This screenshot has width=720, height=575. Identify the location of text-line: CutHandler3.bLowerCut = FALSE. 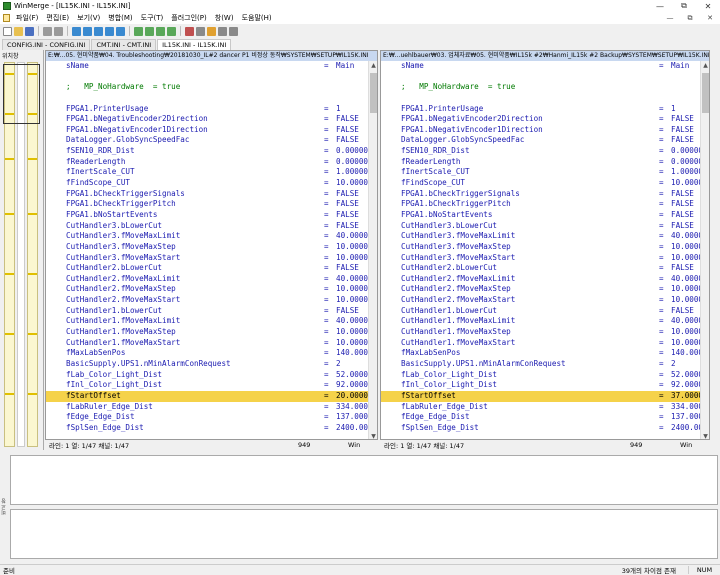
(545, 226).